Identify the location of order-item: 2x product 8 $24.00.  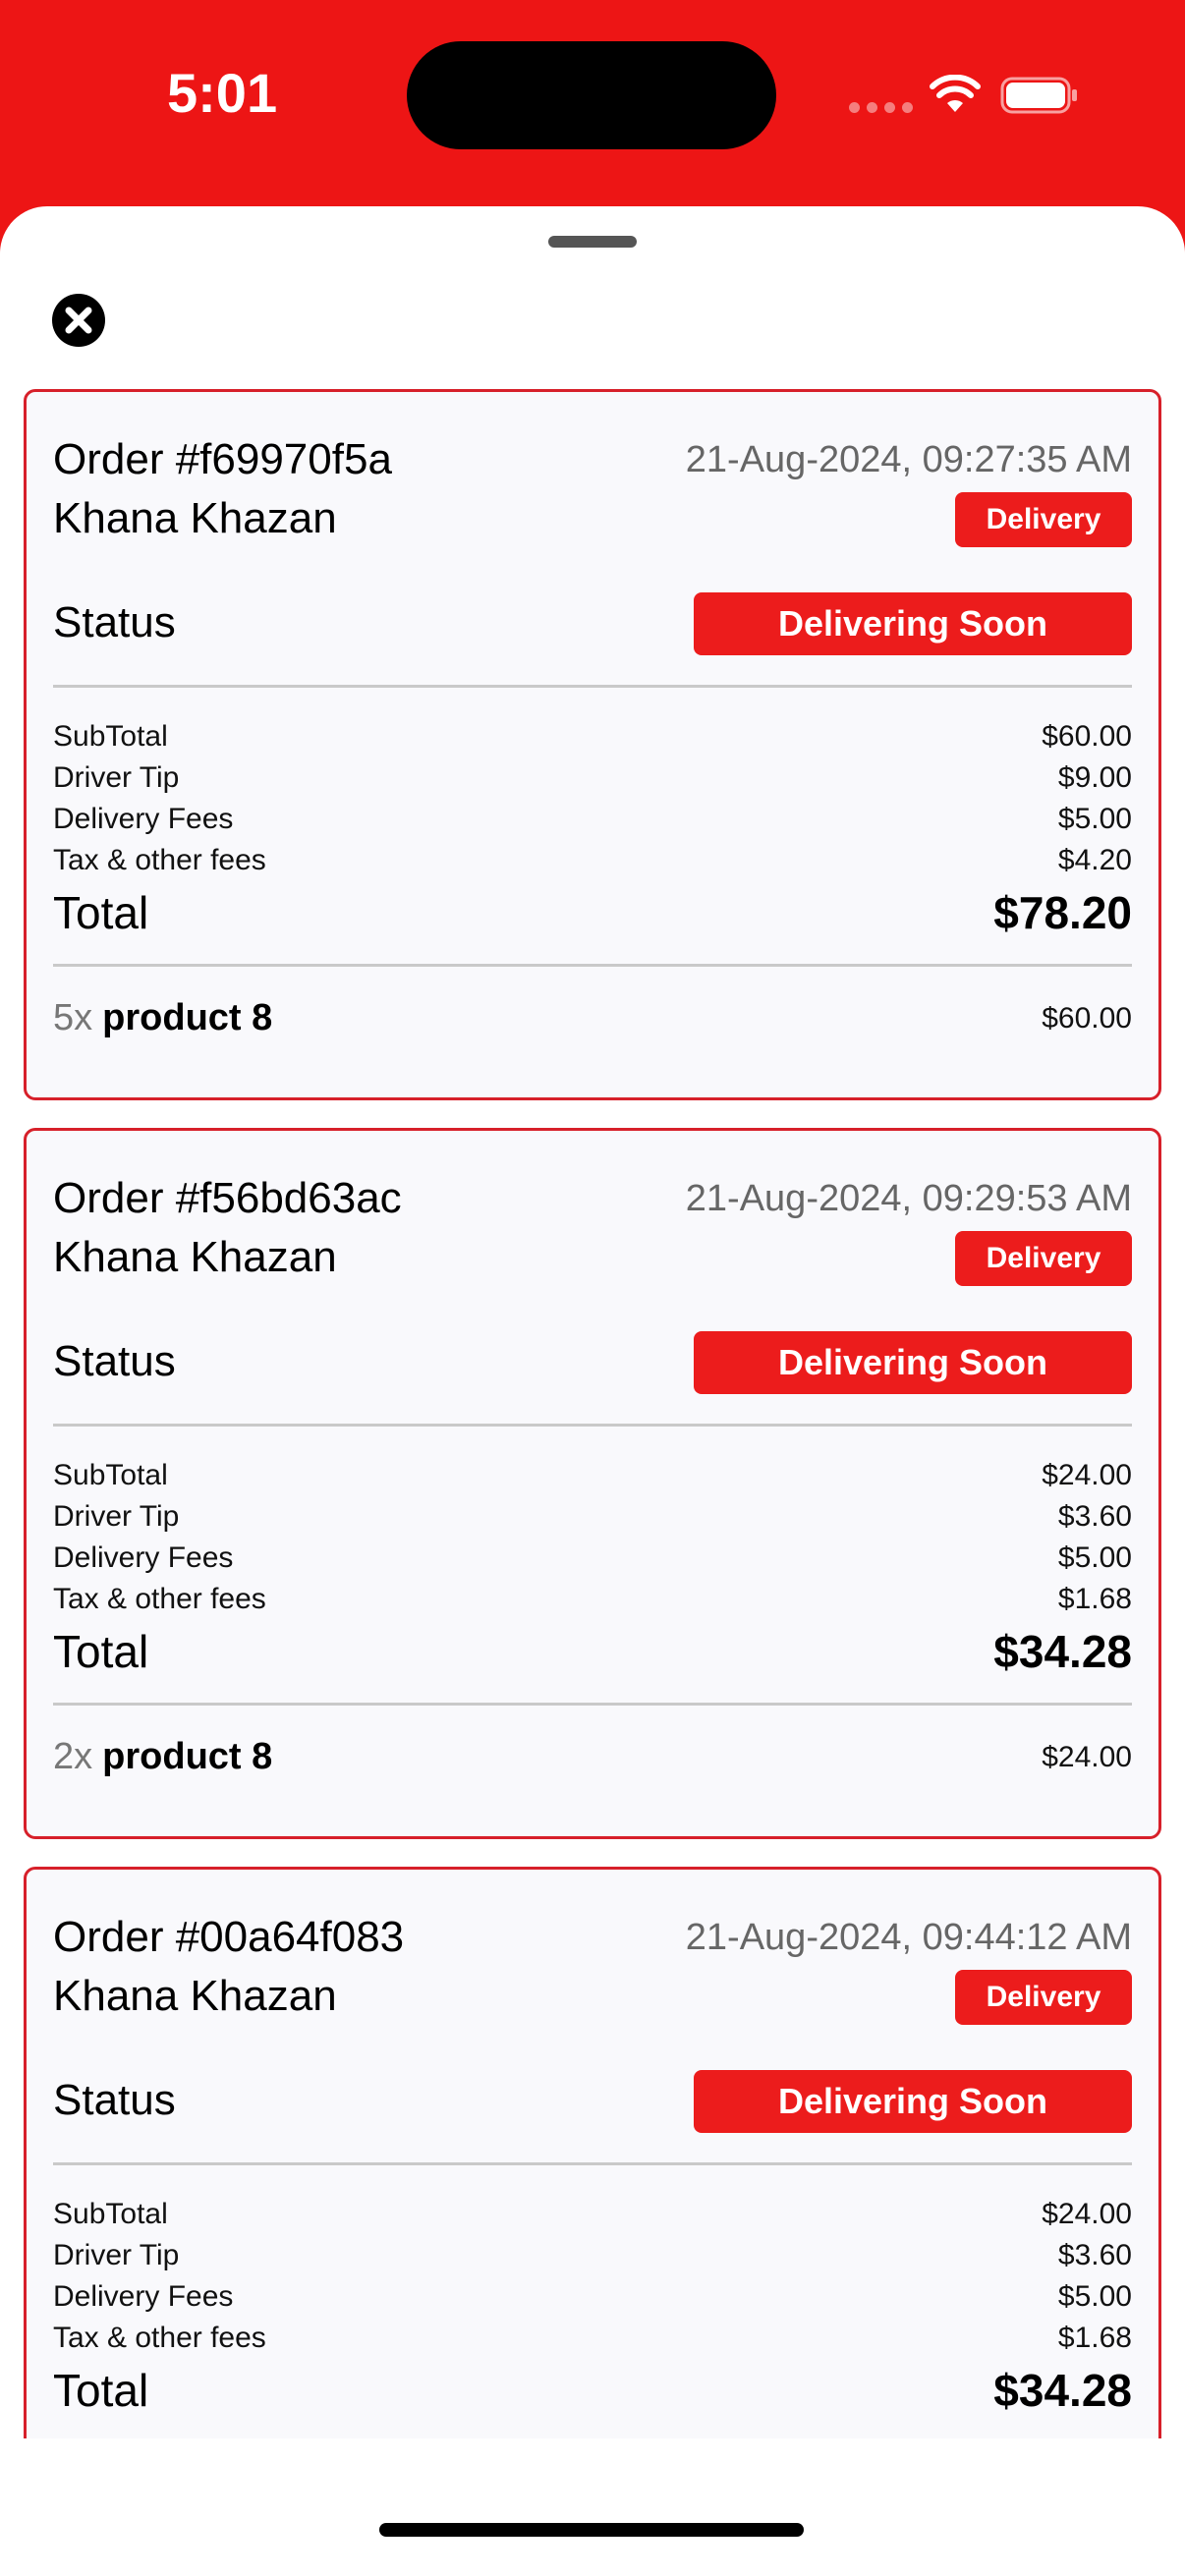
(592, 1757).